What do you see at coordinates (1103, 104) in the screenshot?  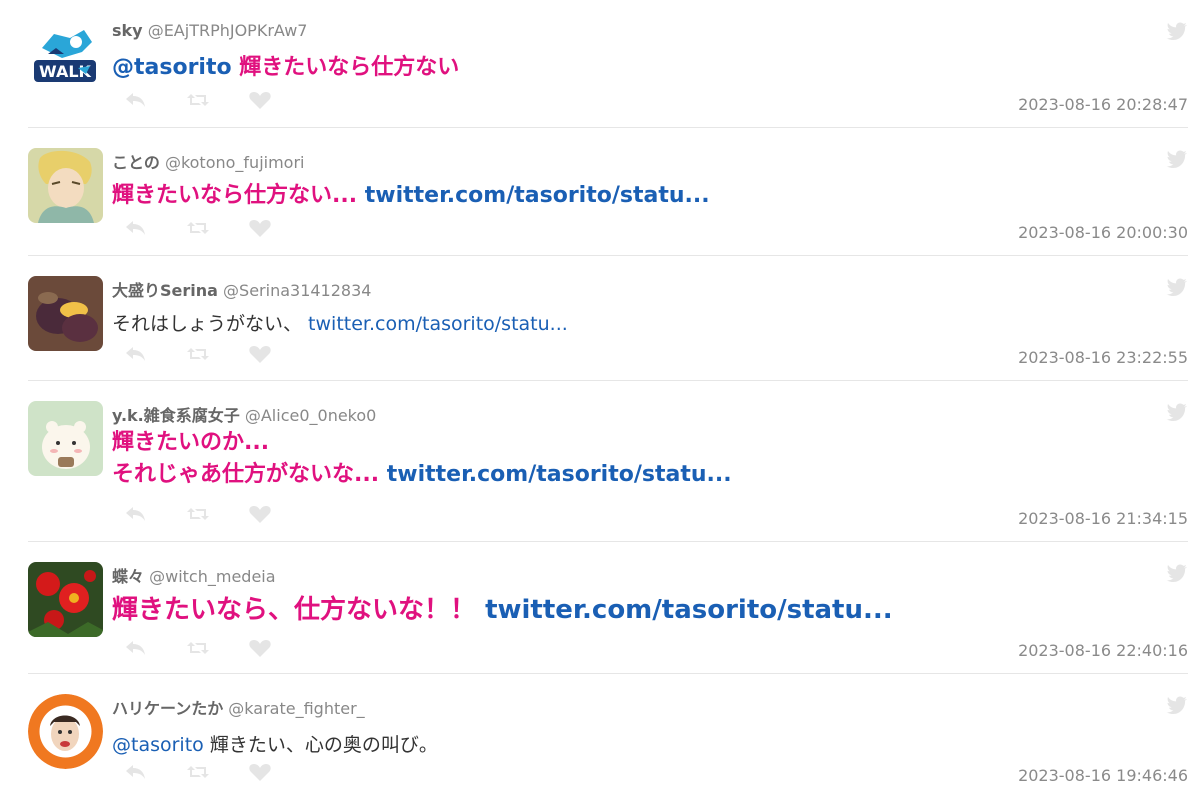 I see `tweet-timestamp: 2023-08-16 20:28:47` at bounding box center [1103, 104].